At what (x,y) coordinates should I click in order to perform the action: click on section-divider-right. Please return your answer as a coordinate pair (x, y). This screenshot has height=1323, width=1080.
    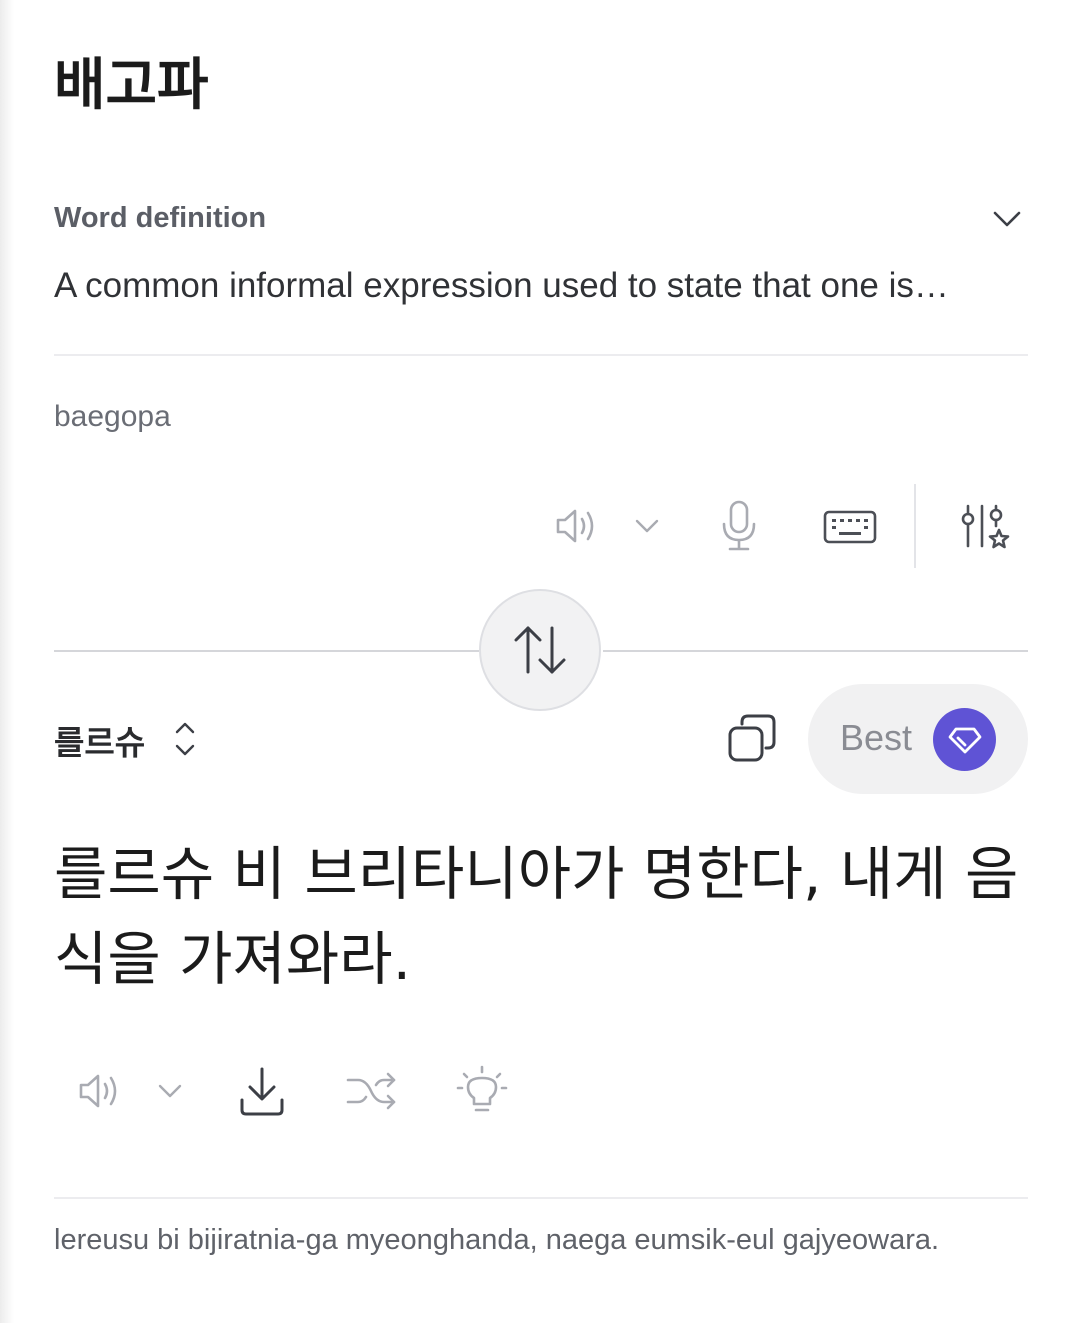
    Looking at the image, I should click on (815, 651).